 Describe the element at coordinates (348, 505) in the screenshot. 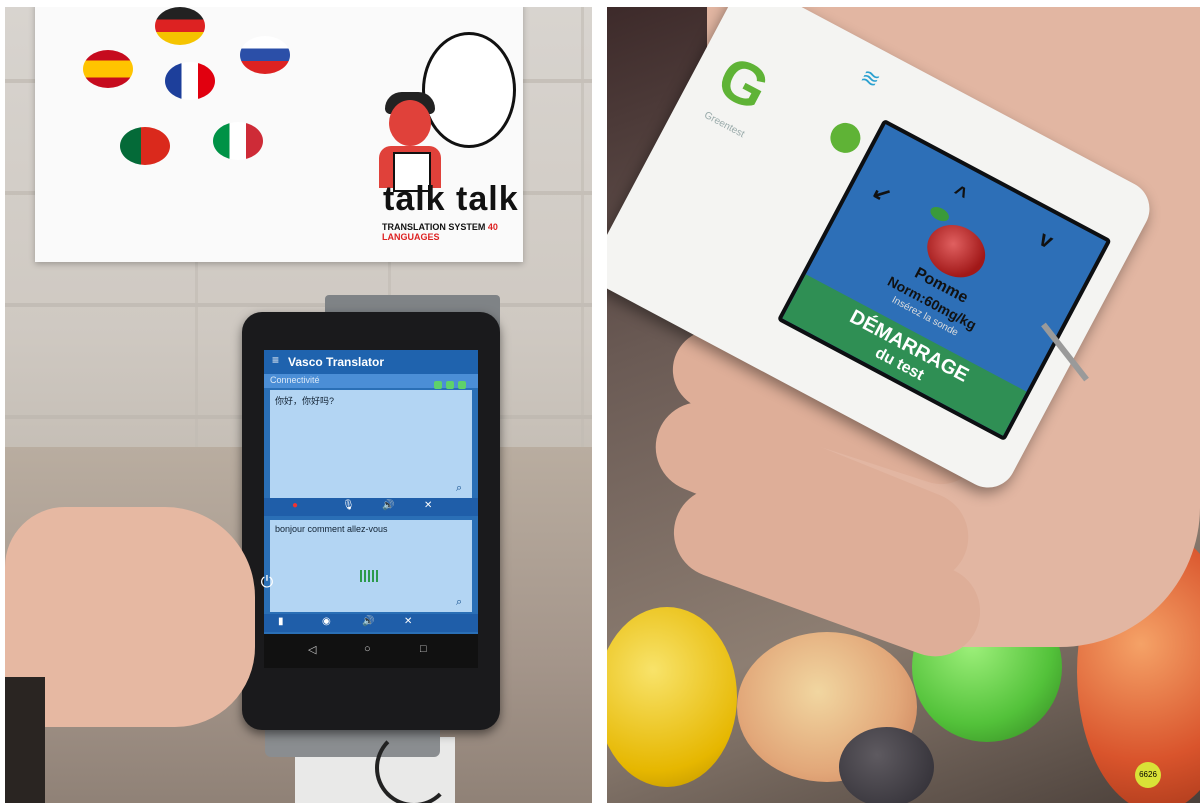

I see `mic-icon: 🎙` at that location.